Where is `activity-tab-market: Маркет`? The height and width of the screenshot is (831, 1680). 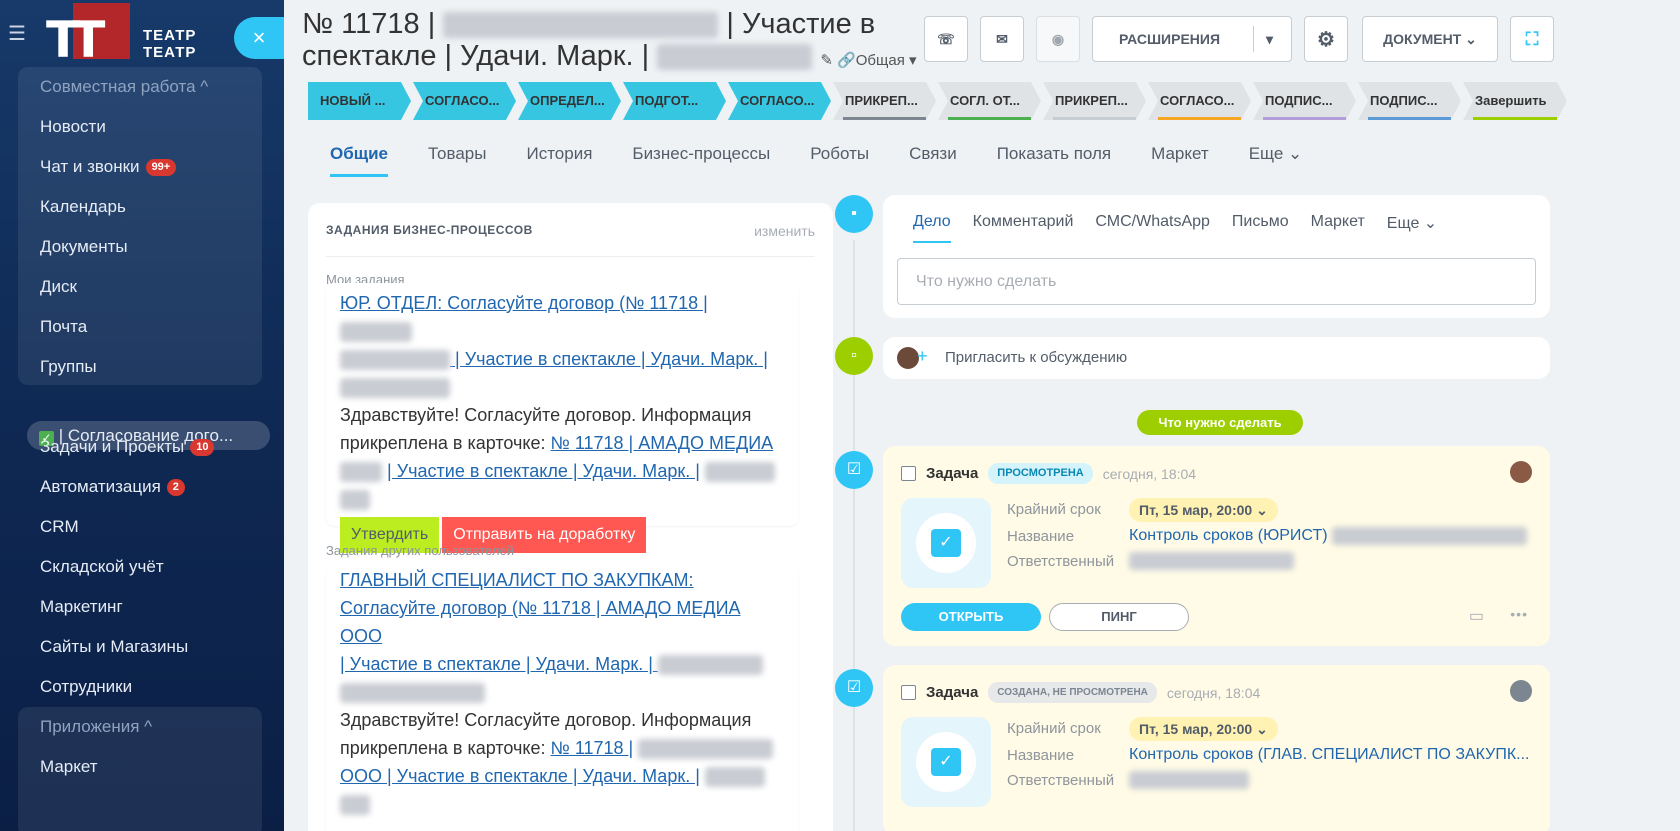 activity-tab-market: Маркет is located at coordinates (1338, 228).